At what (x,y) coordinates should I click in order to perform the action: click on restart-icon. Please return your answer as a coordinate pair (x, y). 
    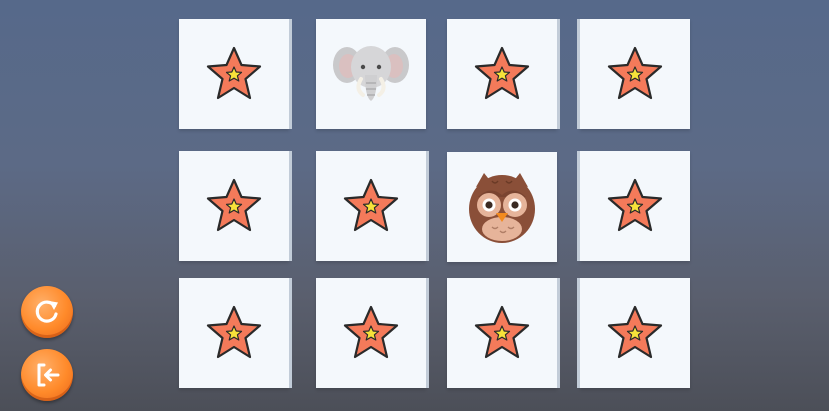
    Looking at the image, I should click on (46, 311).